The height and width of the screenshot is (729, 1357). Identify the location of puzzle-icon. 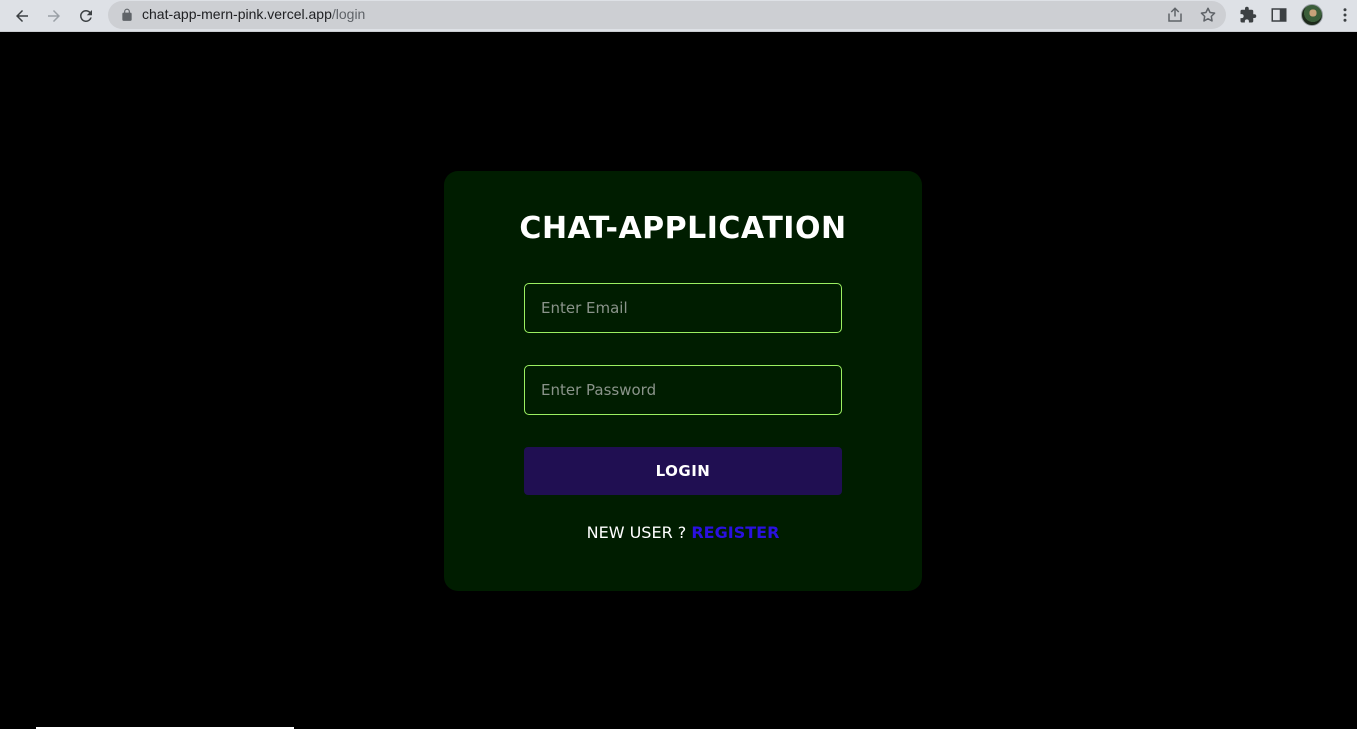
(1248, 14).